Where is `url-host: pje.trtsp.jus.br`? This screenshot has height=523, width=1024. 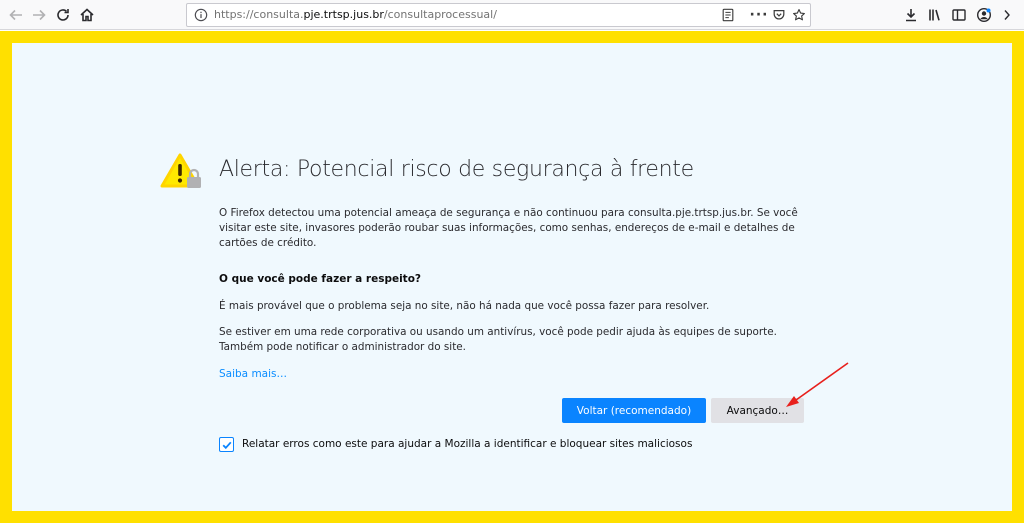
url-host: pje.trtsp.jus.br is located at coordinates (343, 14).